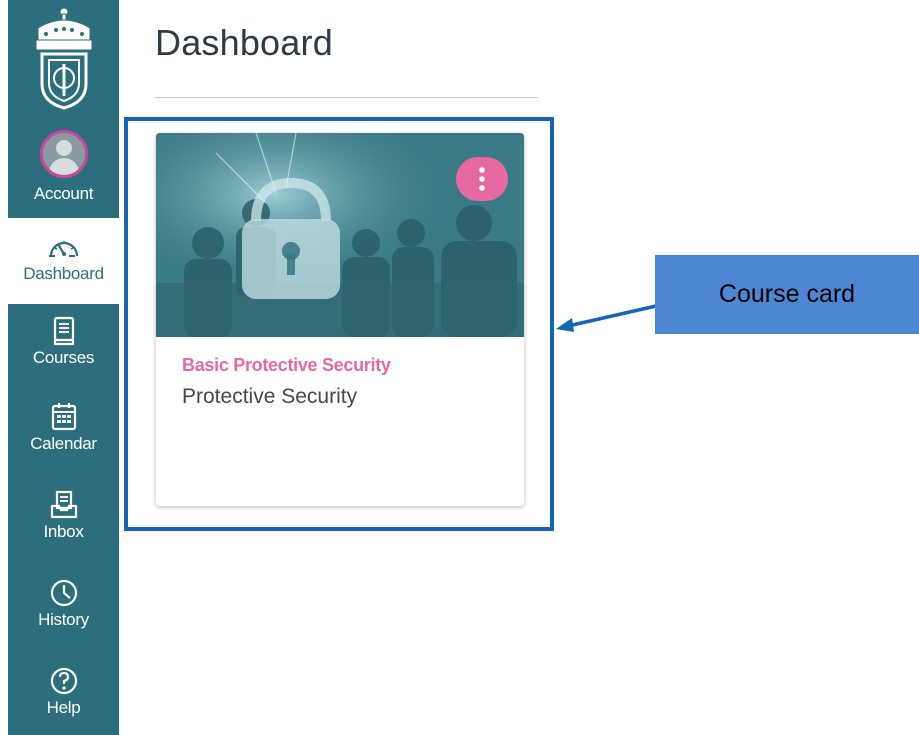 The height and width of the screenshot is (735, 919). What do you see at coordinates (63, 443) in the screenshot?
I see `sidebar-item-label: Calendar` at bounding box center [63, 443].